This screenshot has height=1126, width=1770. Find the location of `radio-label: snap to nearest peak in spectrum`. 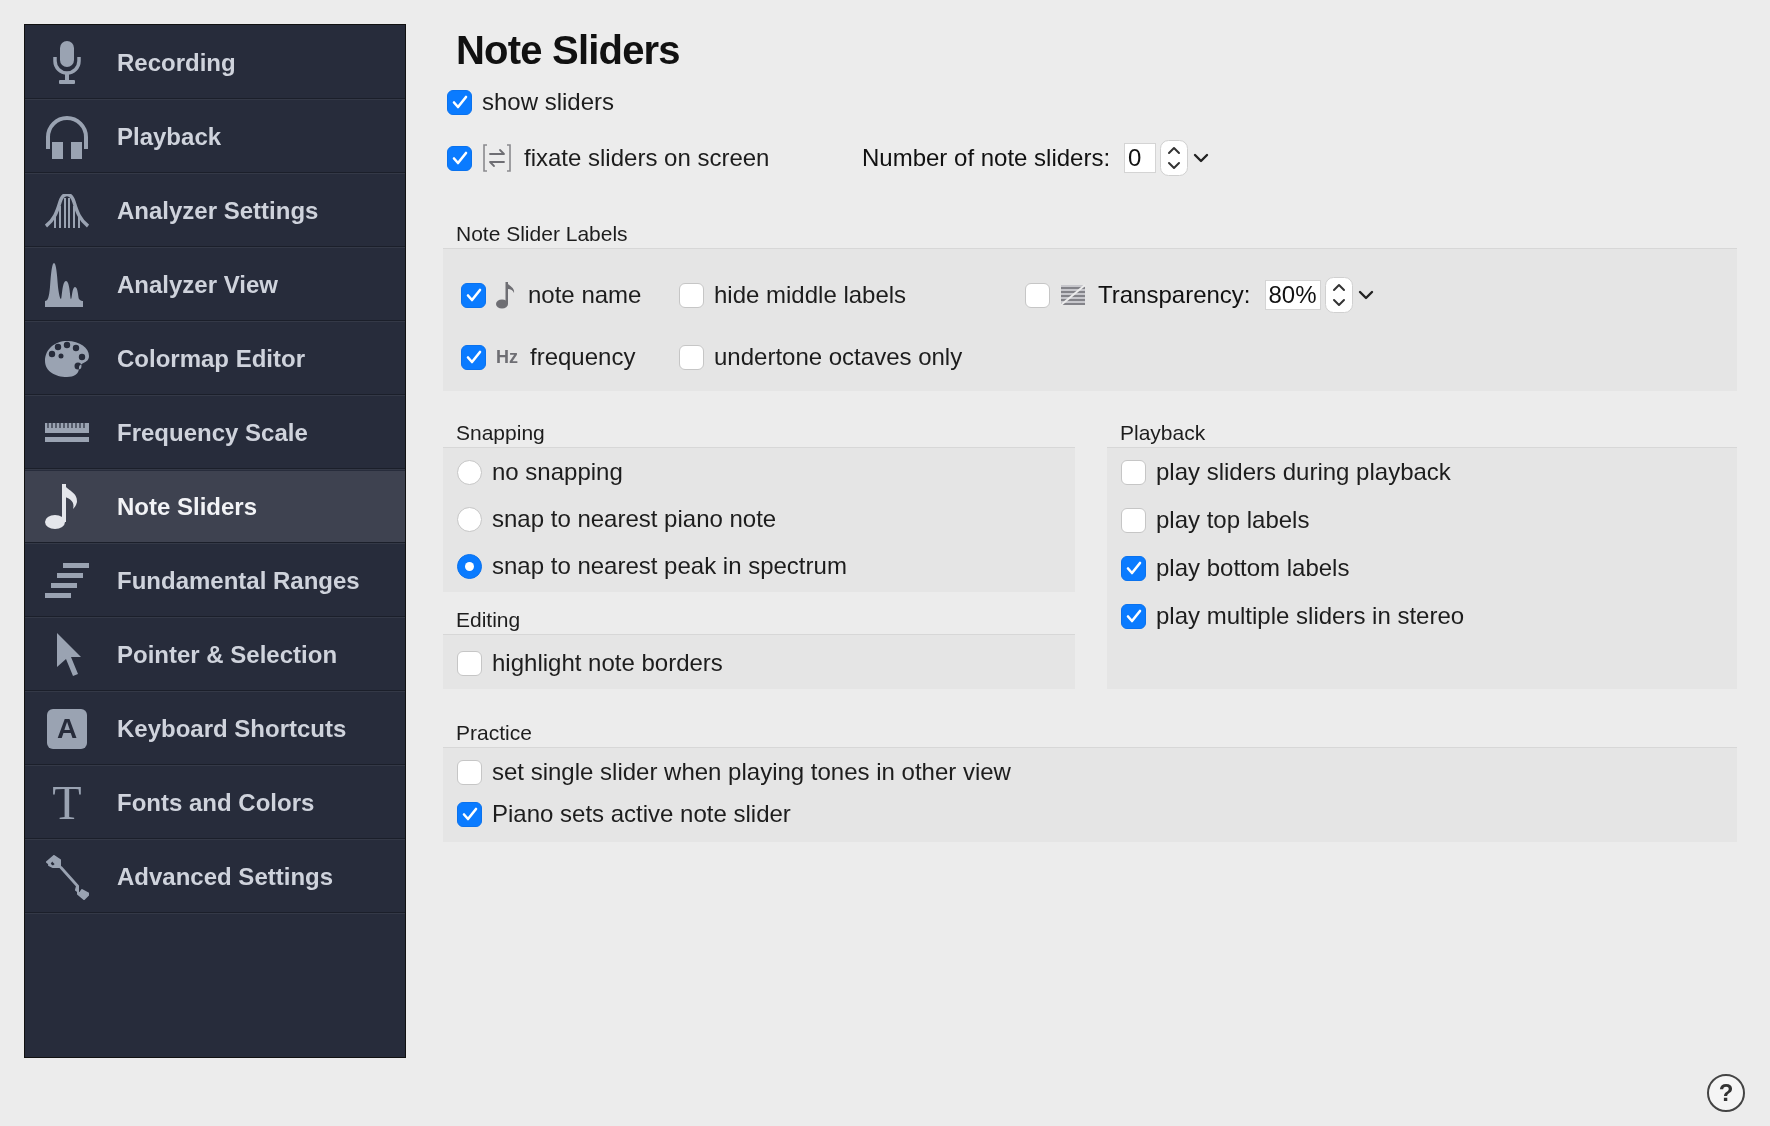

radio-label: snap to nearest peak in spectrum is located at coordinates (669, 566).